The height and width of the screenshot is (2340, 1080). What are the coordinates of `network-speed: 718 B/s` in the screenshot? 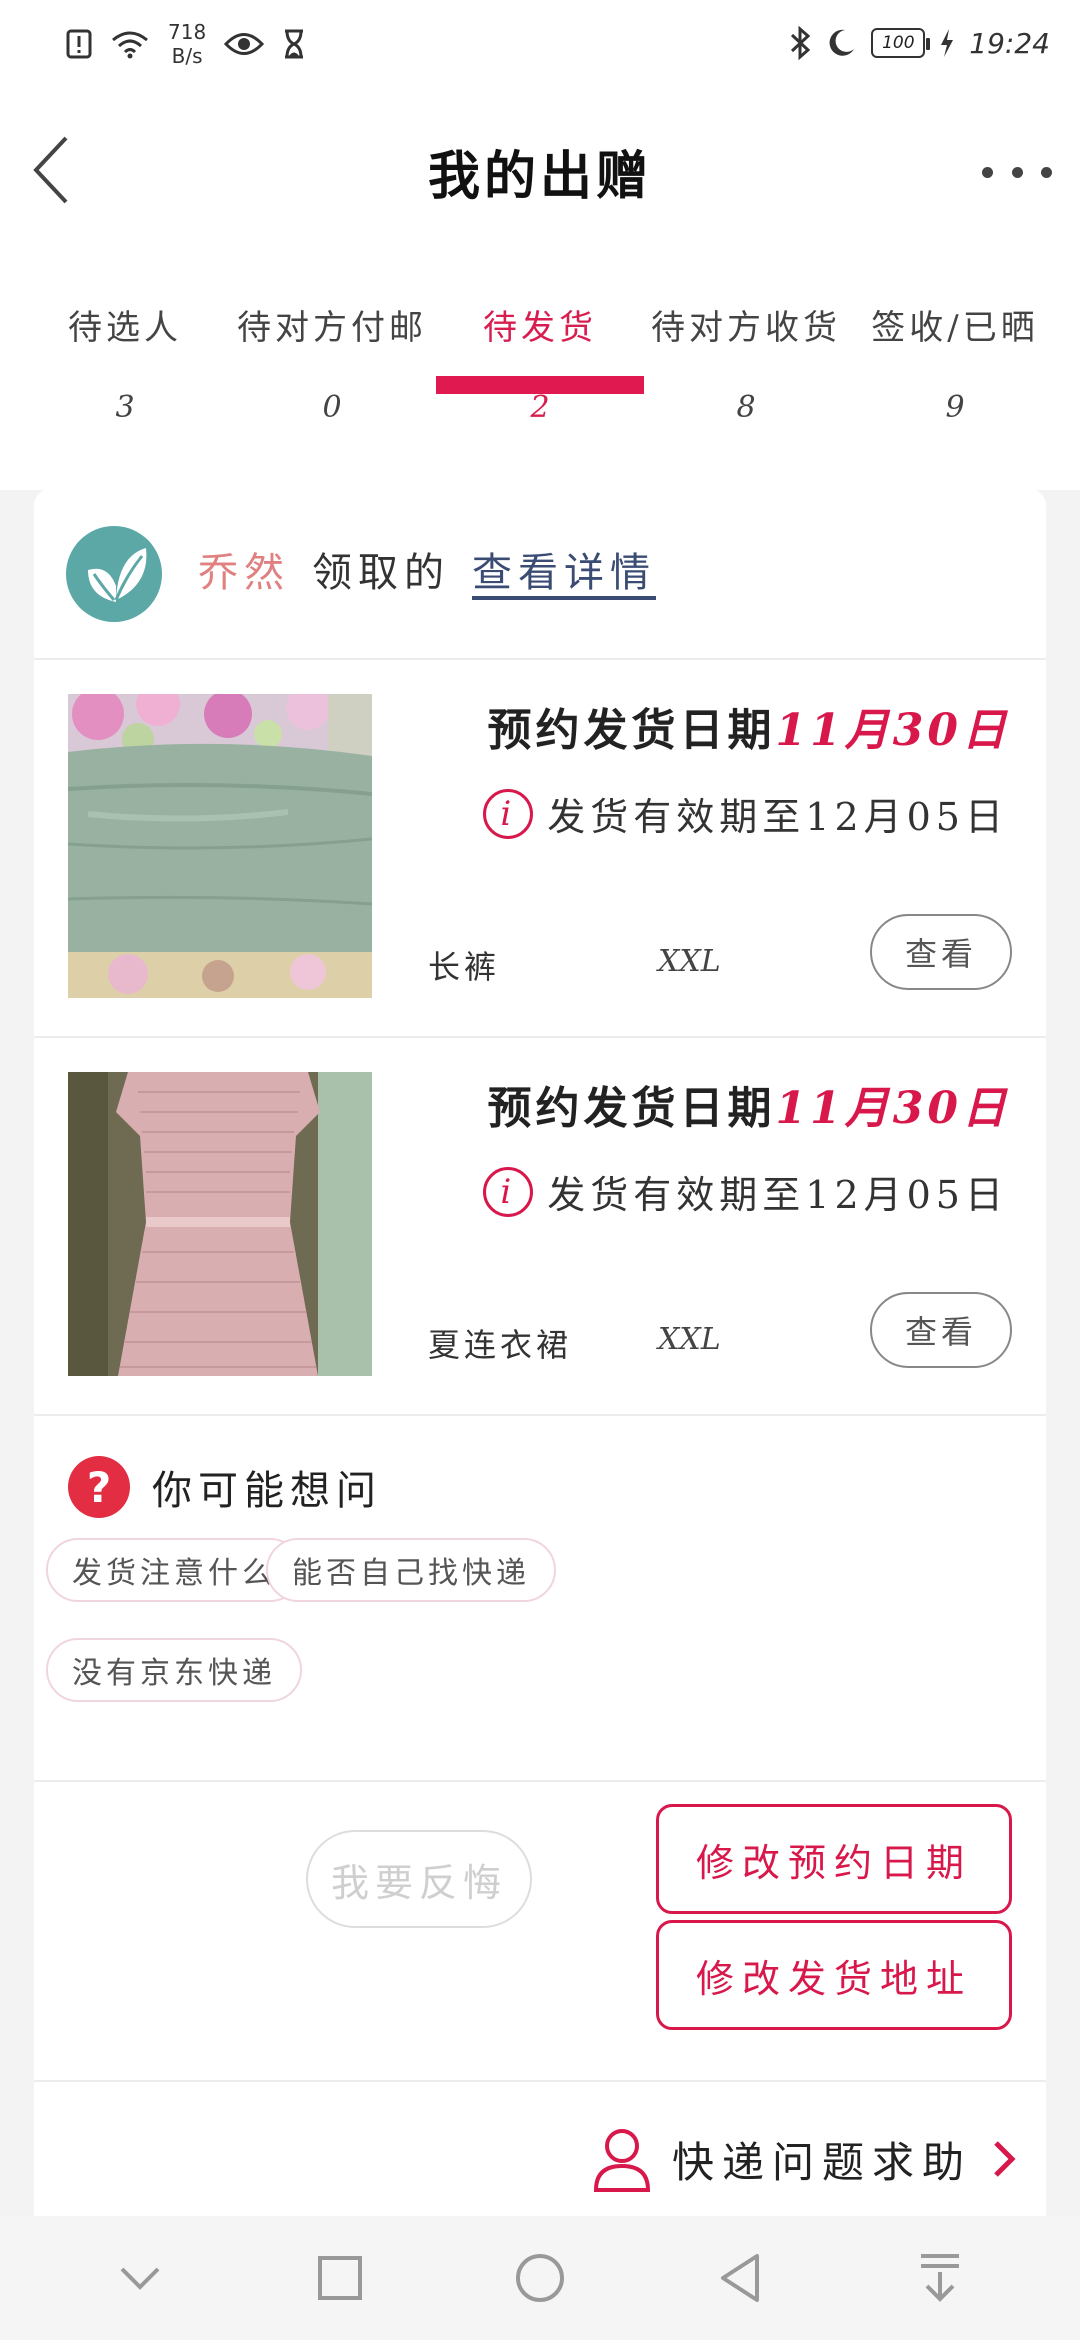 It's located at (187, 44).